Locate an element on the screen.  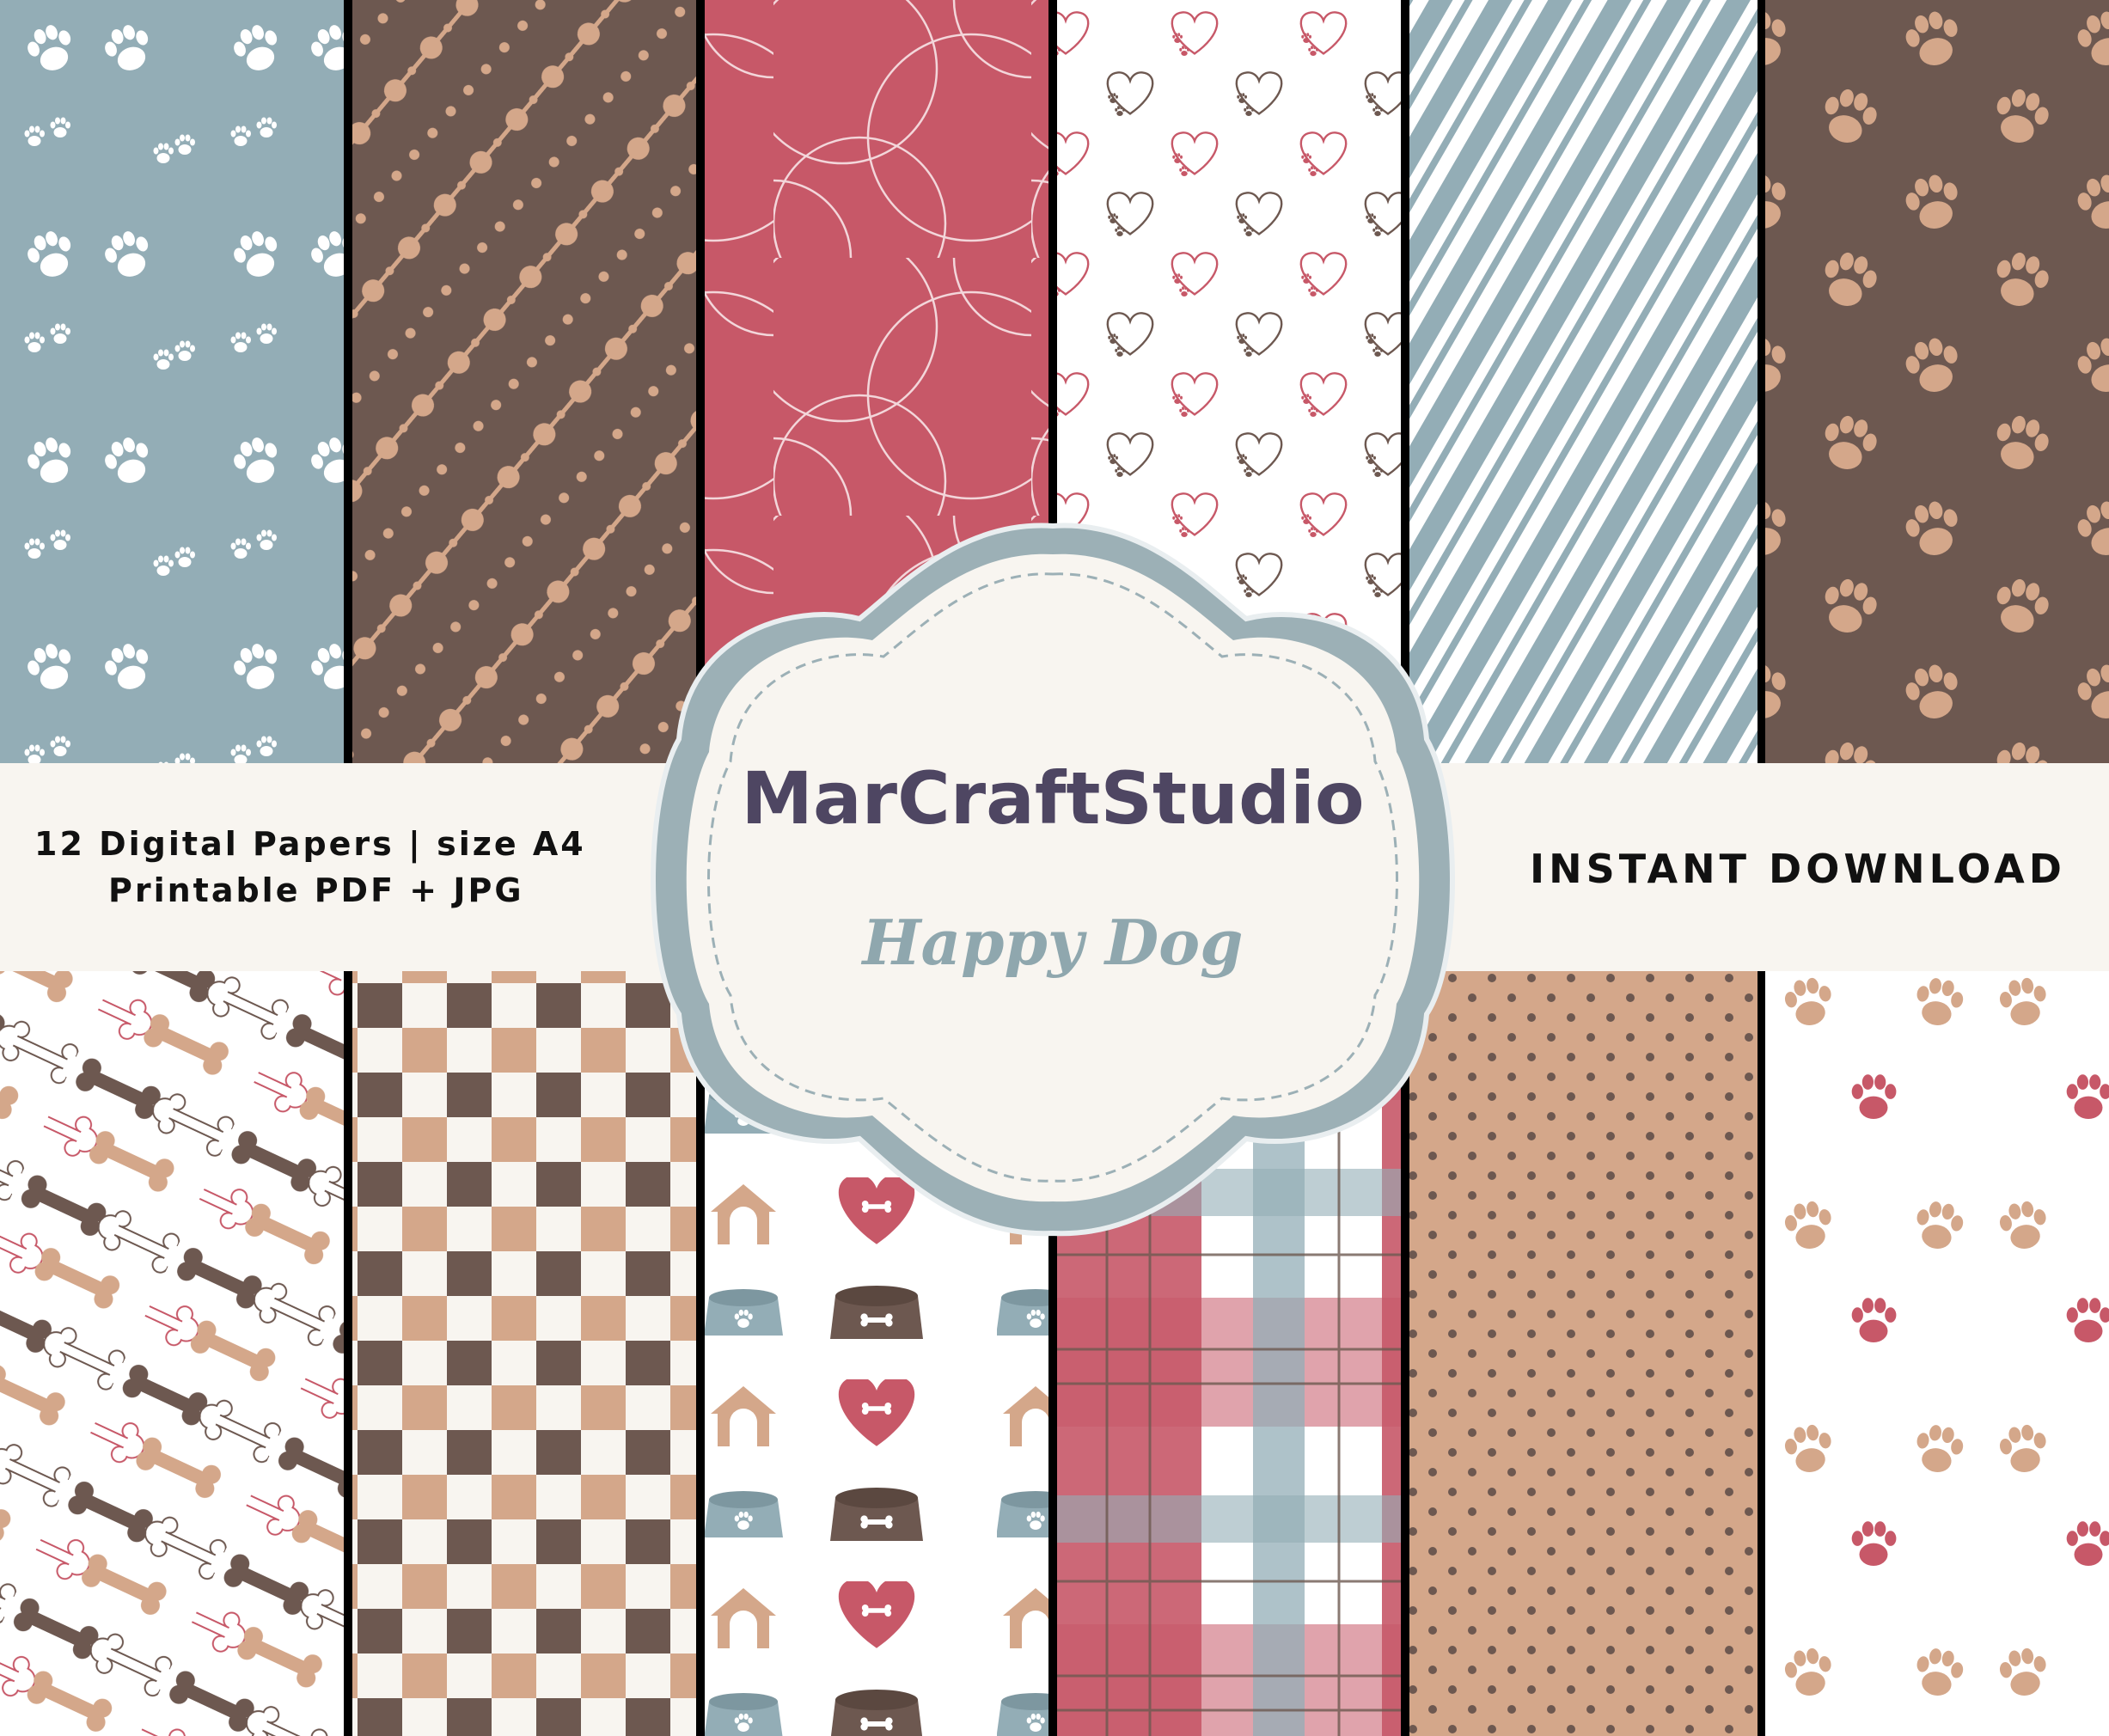
file-format-text: Printable PDF + JPG is located at coordinates (316, 890).